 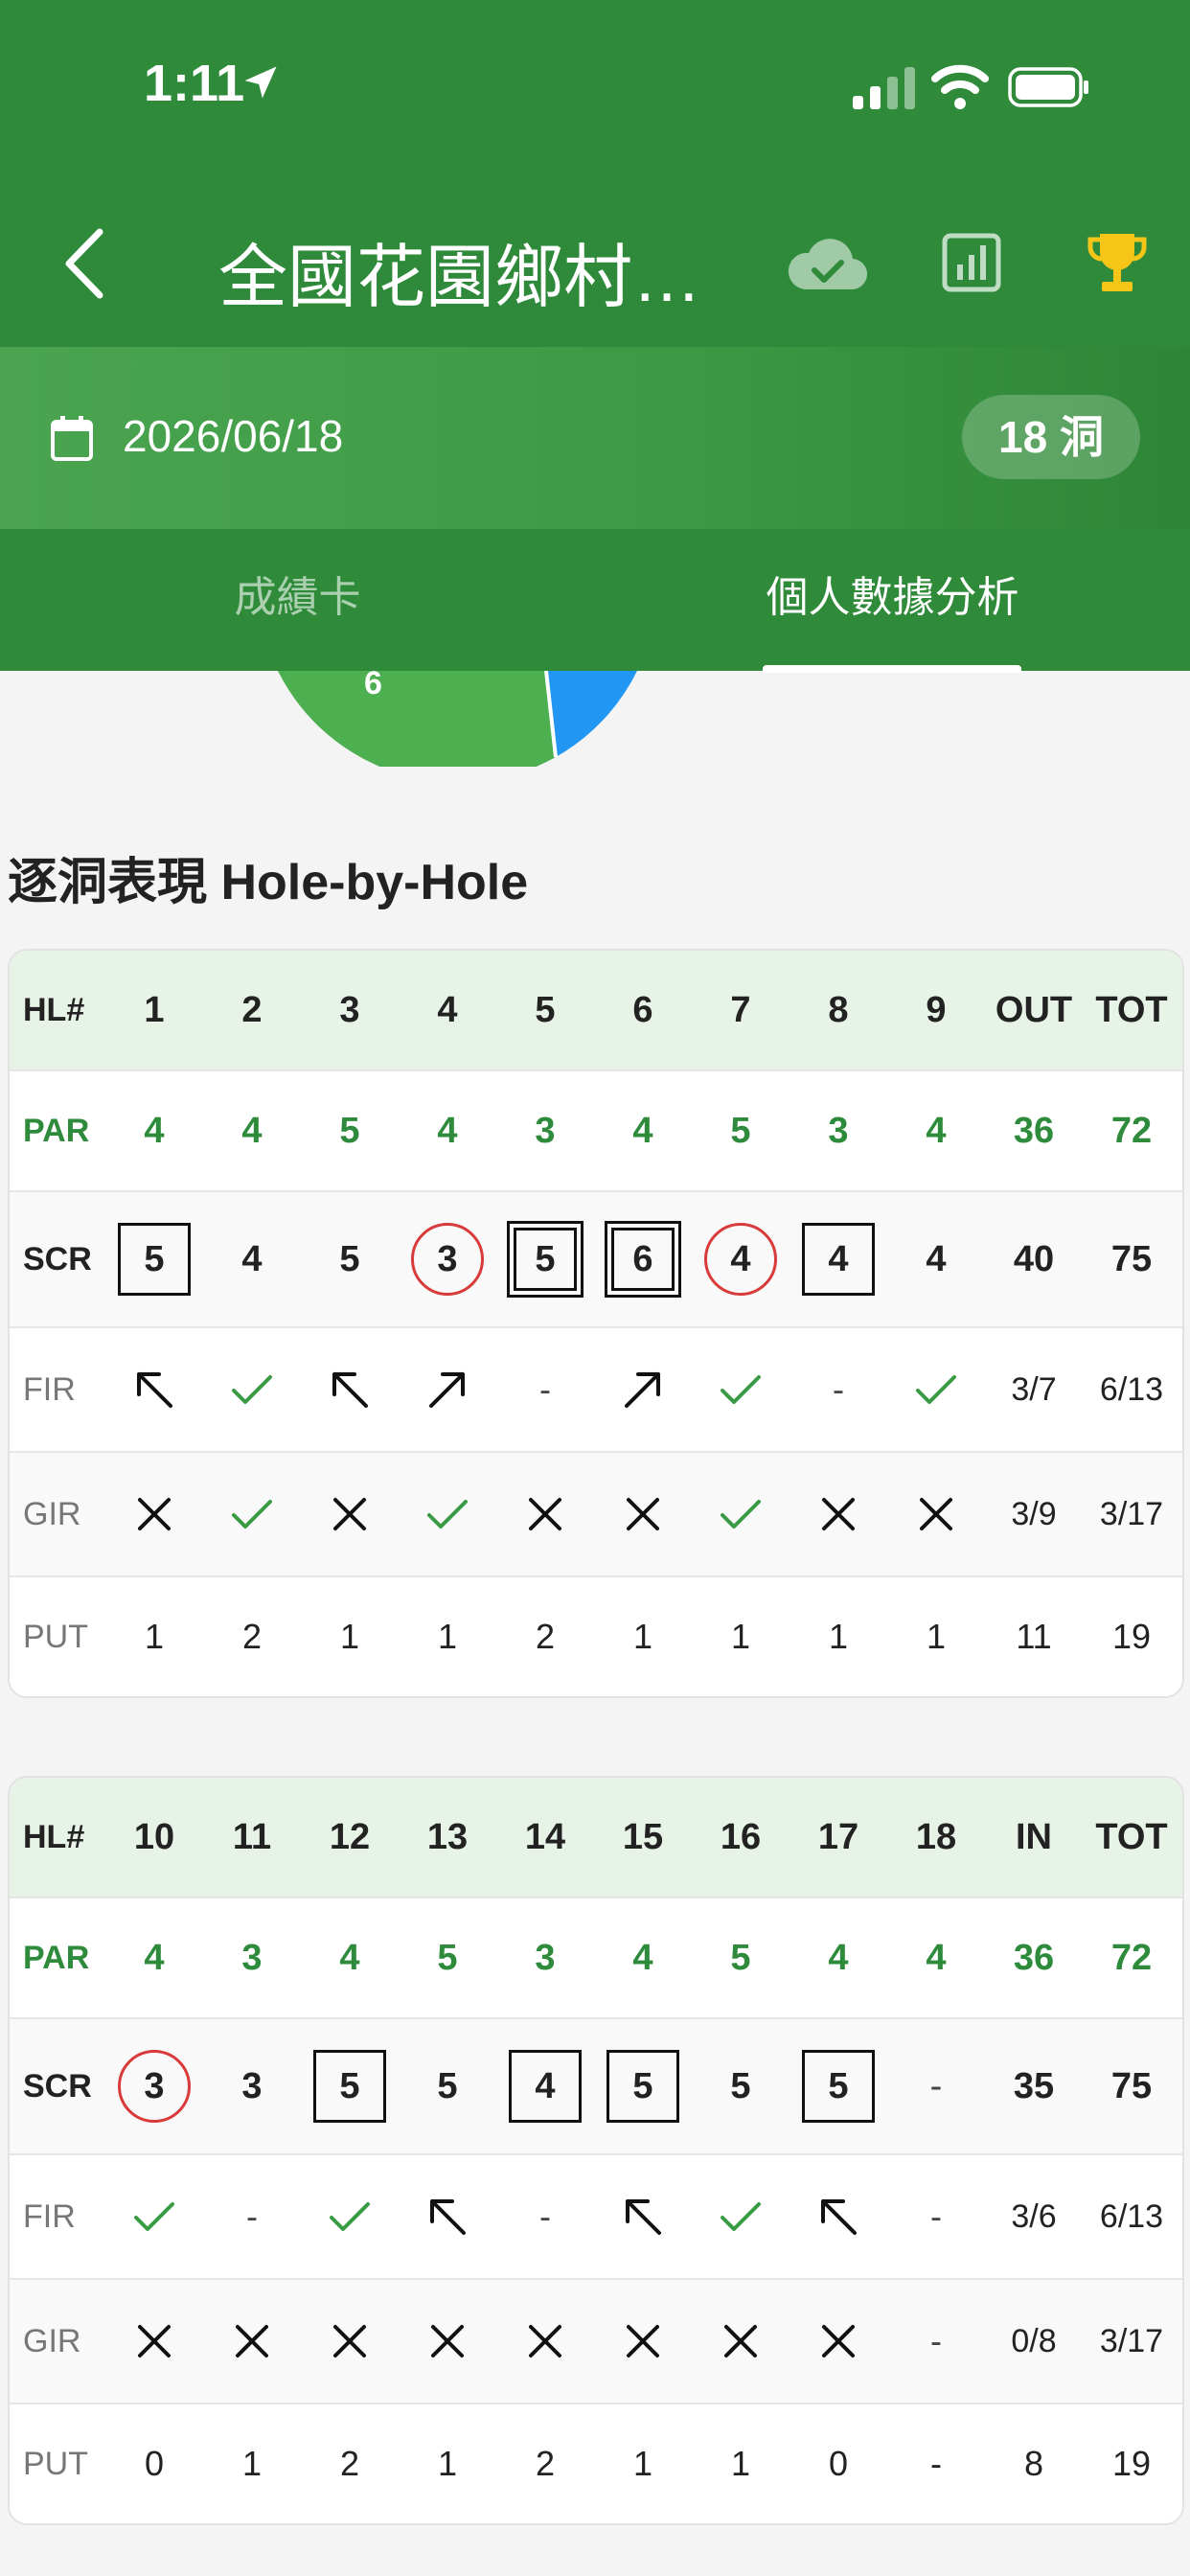 What do you see at coordinates (1034, 1258) in the screenshot?
I see `score-subtotal: 40` at bounding box center [1034, 1258].